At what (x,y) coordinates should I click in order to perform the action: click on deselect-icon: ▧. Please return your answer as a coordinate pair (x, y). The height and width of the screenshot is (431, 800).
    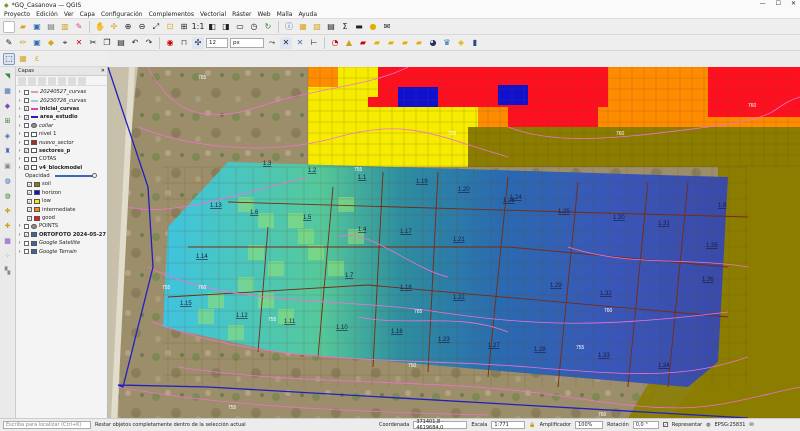
    Looking at the image, I should click on (317, 27).